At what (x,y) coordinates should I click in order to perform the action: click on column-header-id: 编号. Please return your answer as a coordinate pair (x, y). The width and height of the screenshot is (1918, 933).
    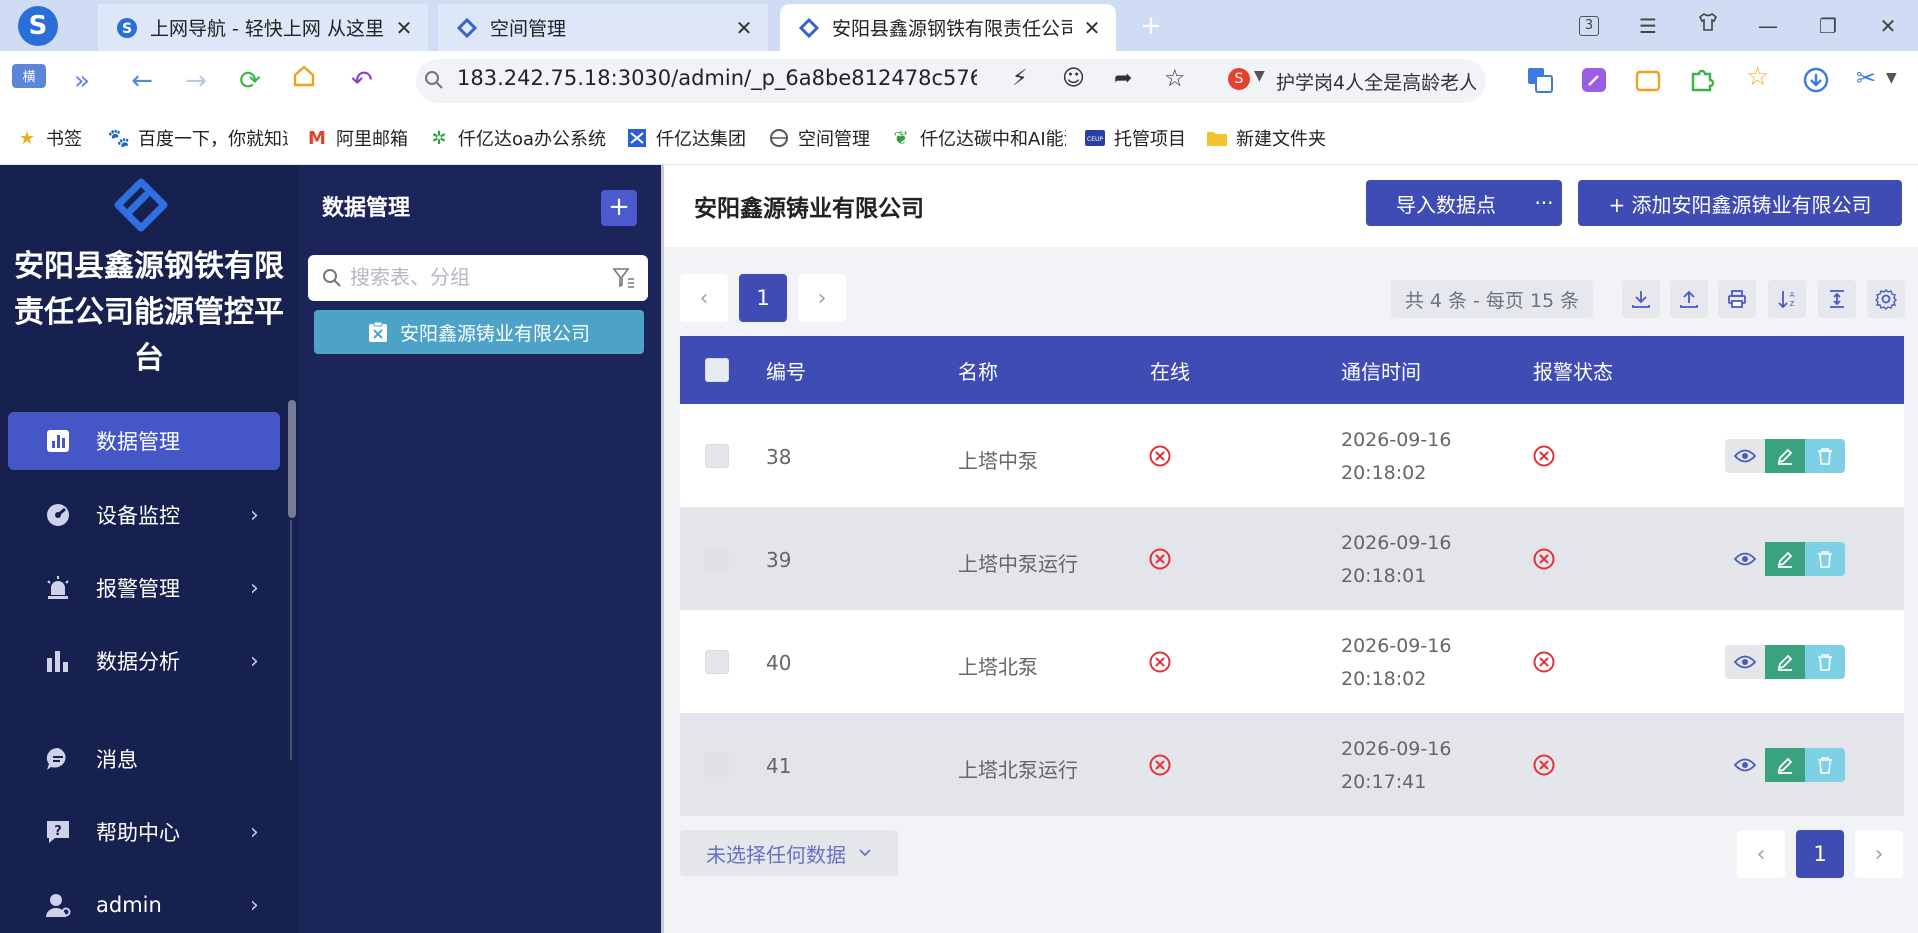
    Looking at the image, I should click on (786, 370).